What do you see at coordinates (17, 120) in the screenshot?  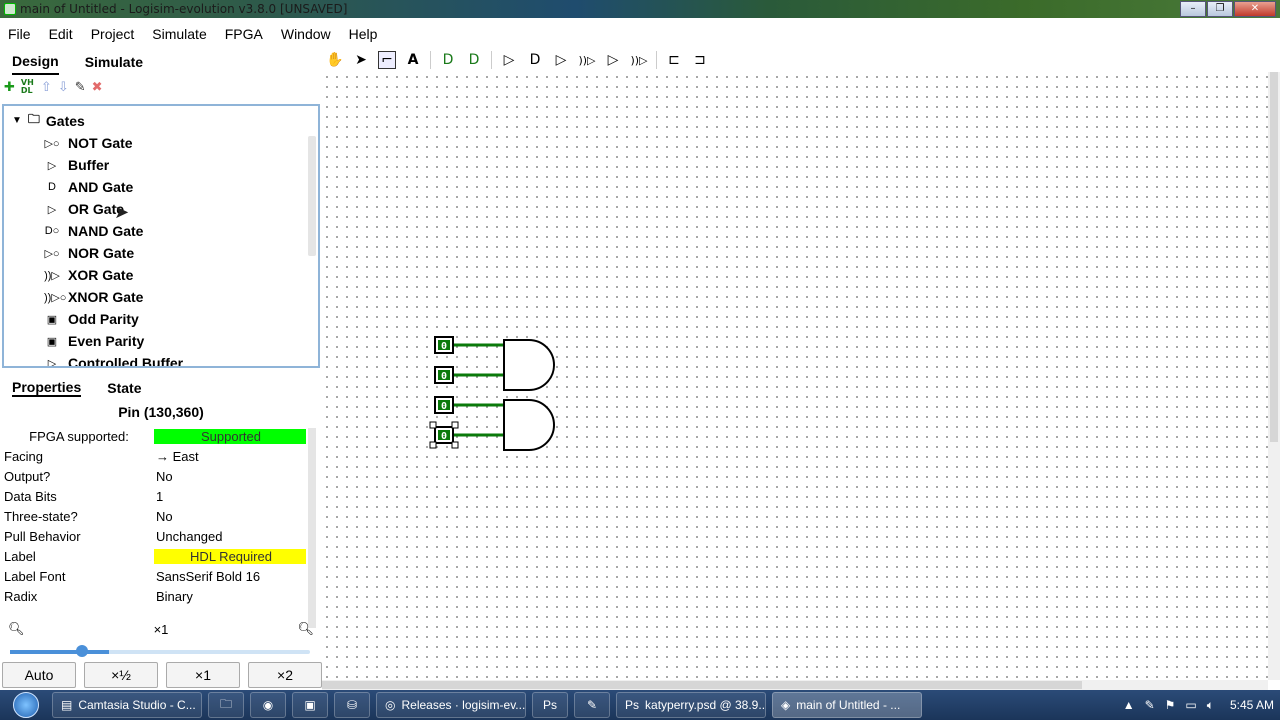 I see `expand-triangle-icon: ▼` at bounding box center [17, 120].